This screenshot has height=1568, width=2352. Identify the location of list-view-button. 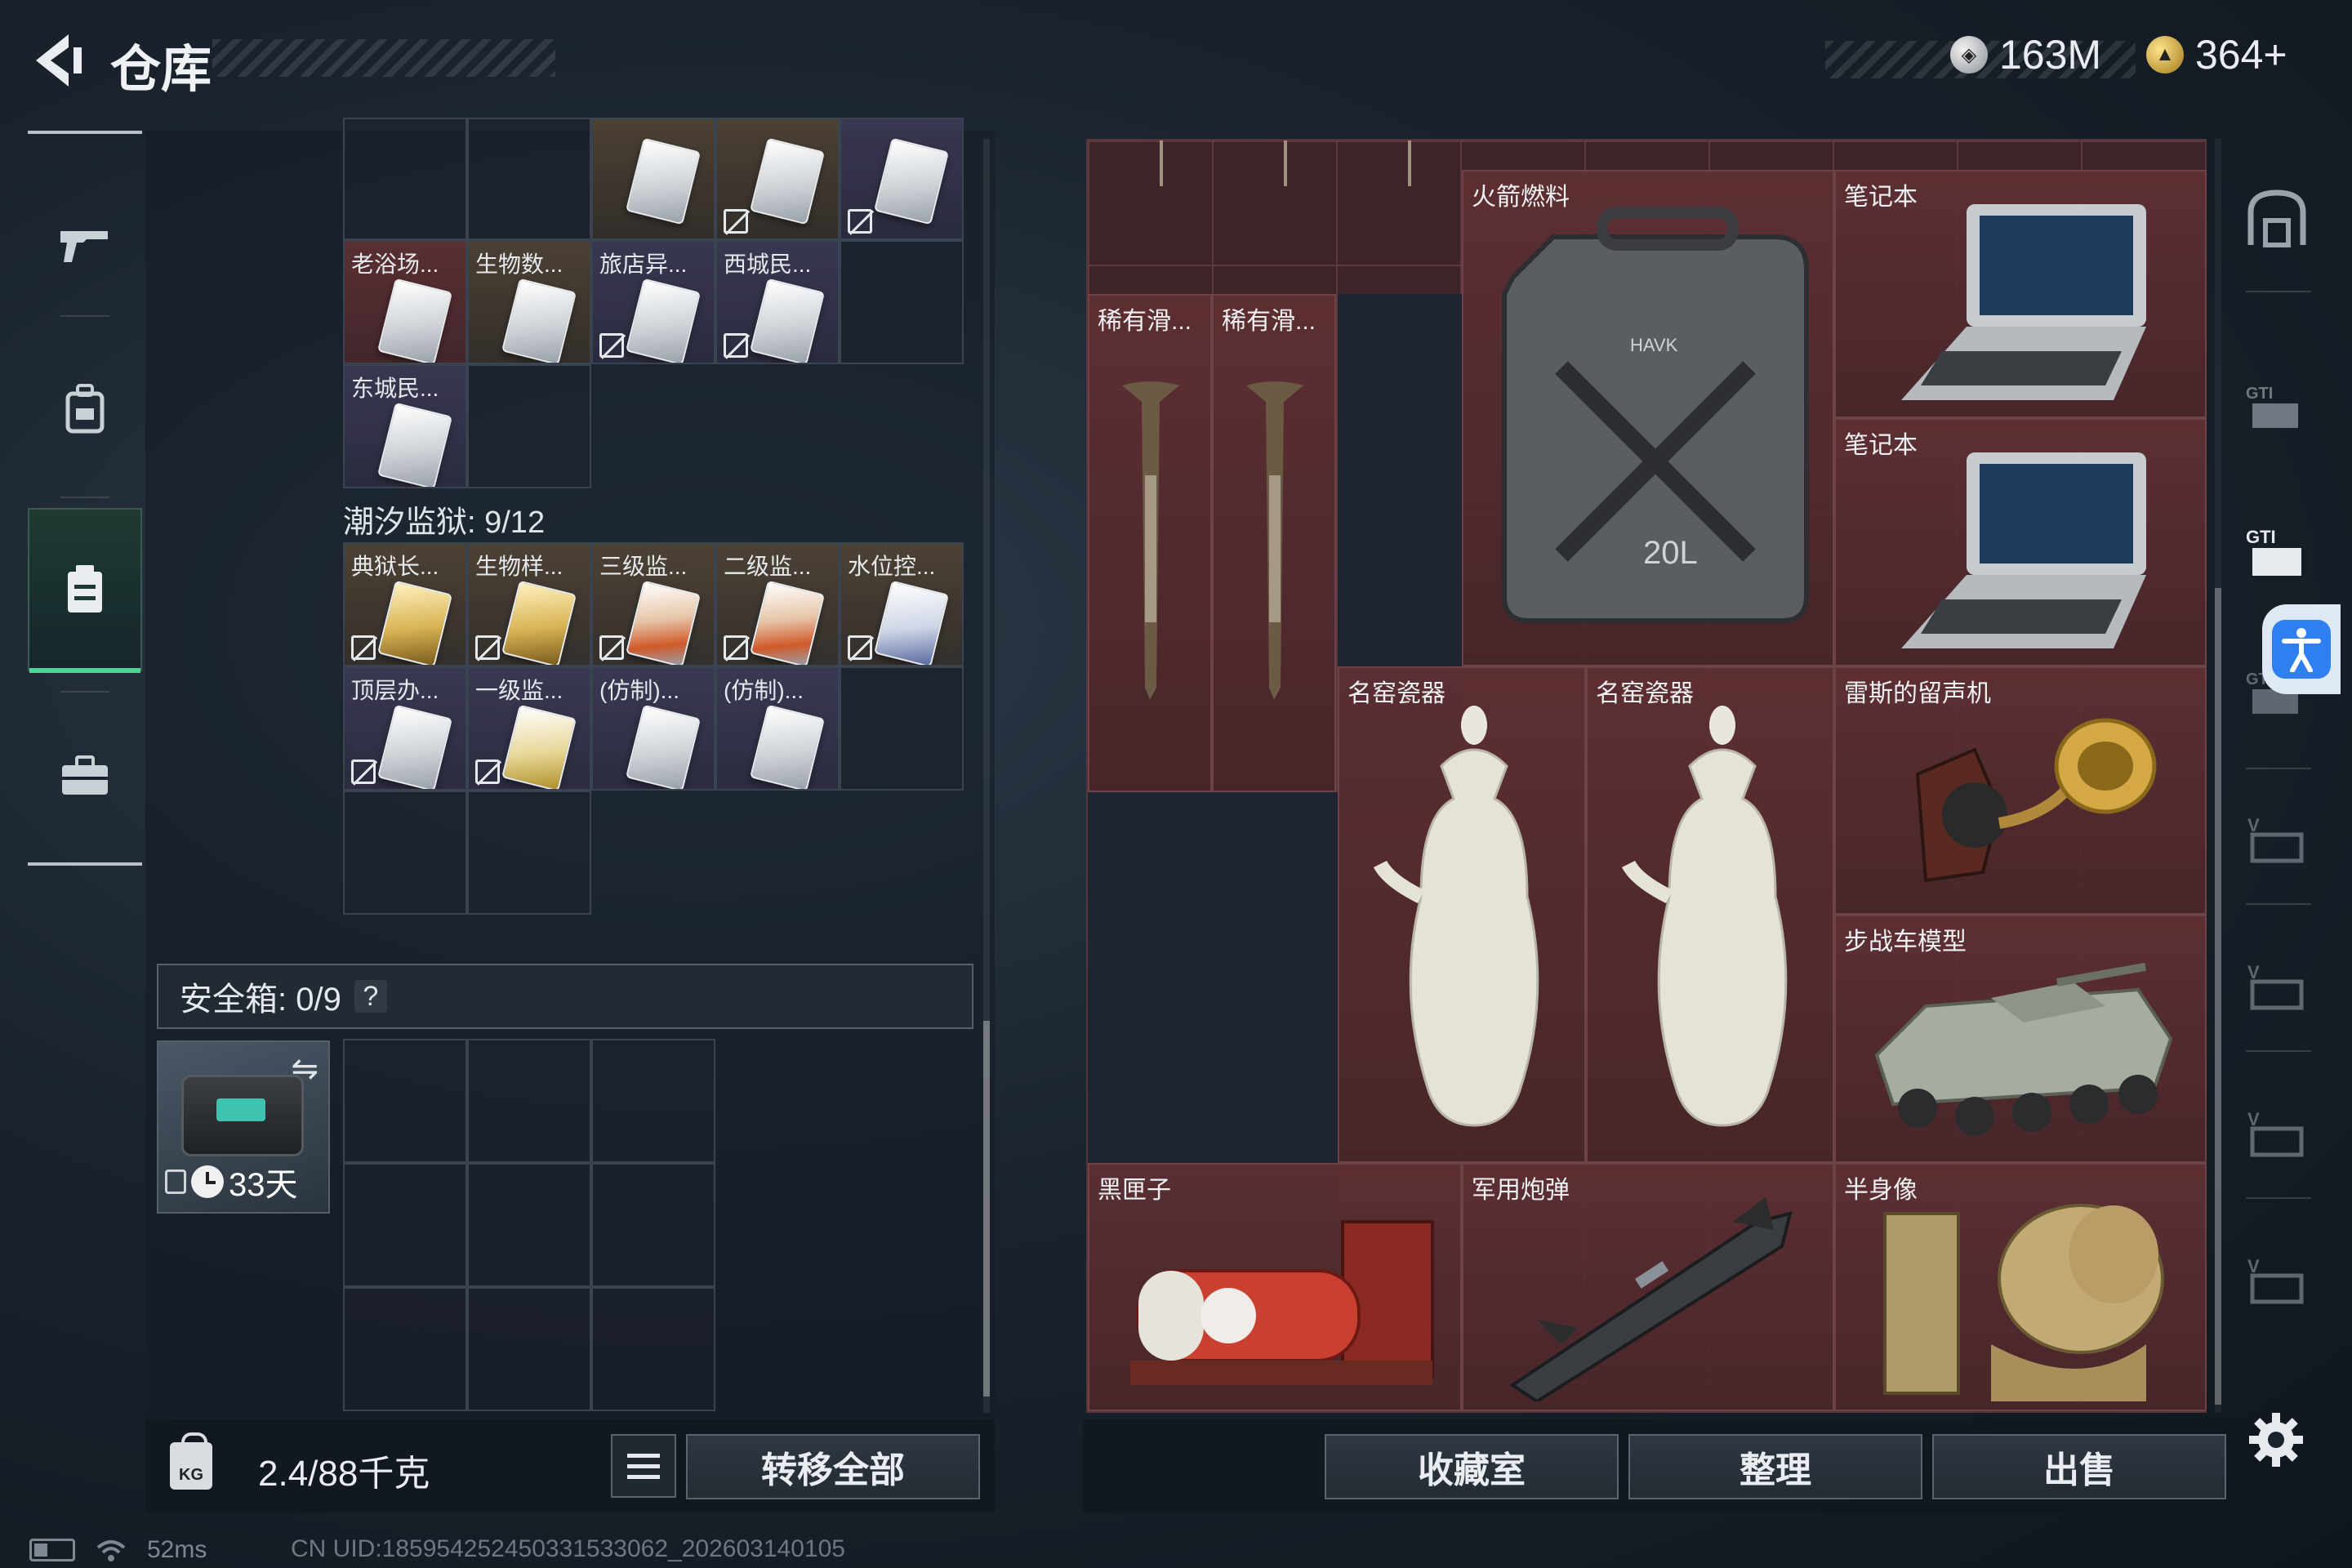
(643, 1466).